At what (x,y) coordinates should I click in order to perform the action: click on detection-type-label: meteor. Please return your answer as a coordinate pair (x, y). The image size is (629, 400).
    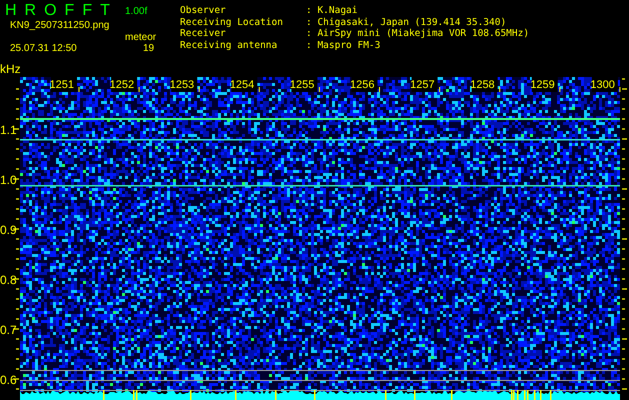
    Looking at the image, I should click on (141, 37).